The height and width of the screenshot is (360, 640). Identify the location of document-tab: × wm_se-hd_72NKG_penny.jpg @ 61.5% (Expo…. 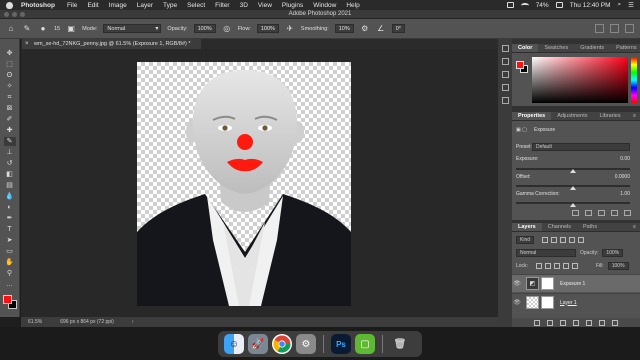
(112, 44).